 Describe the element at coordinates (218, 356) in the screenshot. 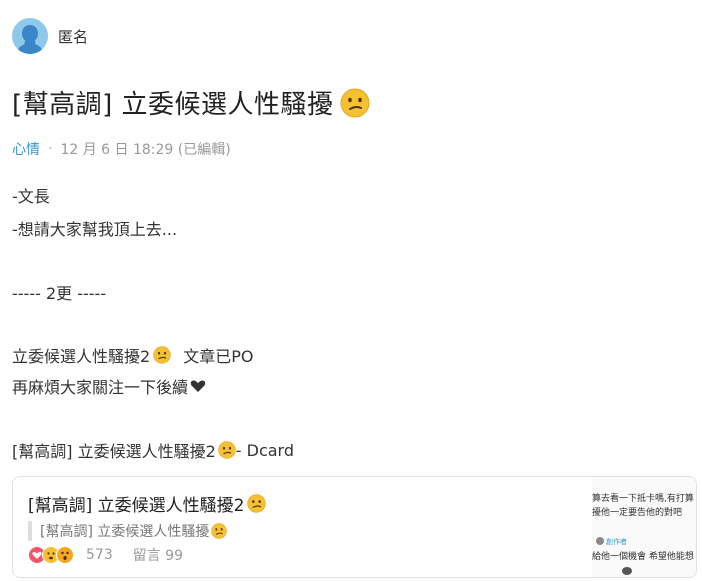

I see `body-text: 文章已PO` at that location.